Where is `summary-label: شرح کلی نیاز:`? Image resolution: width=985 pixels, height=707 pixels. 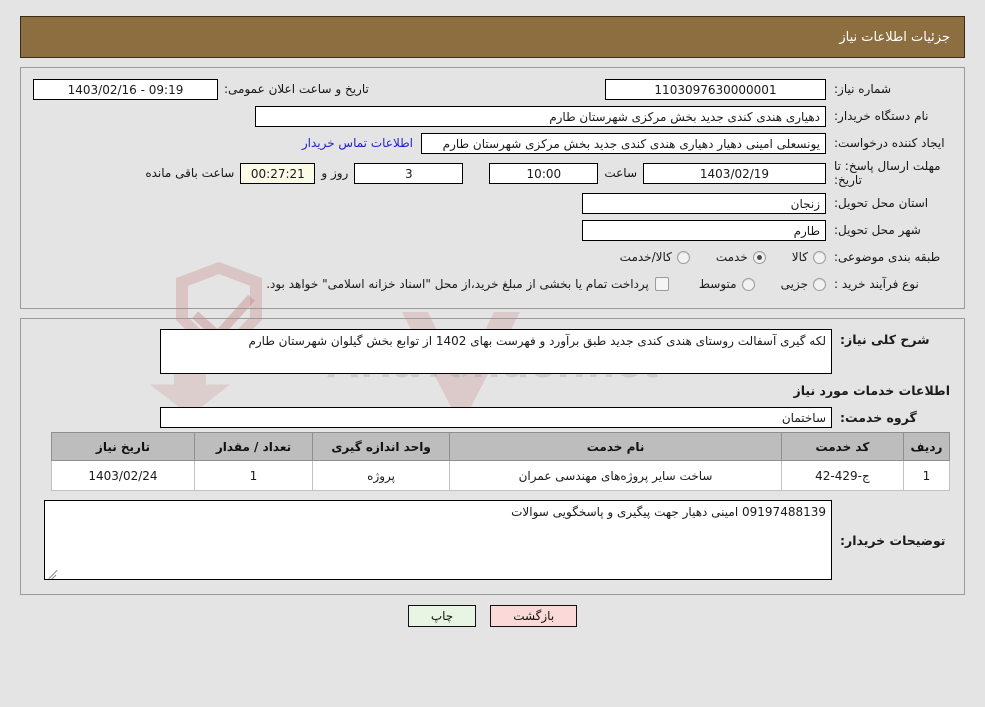 summary-label: شرح کلی نیاز: is located at coordinates (885, 339).